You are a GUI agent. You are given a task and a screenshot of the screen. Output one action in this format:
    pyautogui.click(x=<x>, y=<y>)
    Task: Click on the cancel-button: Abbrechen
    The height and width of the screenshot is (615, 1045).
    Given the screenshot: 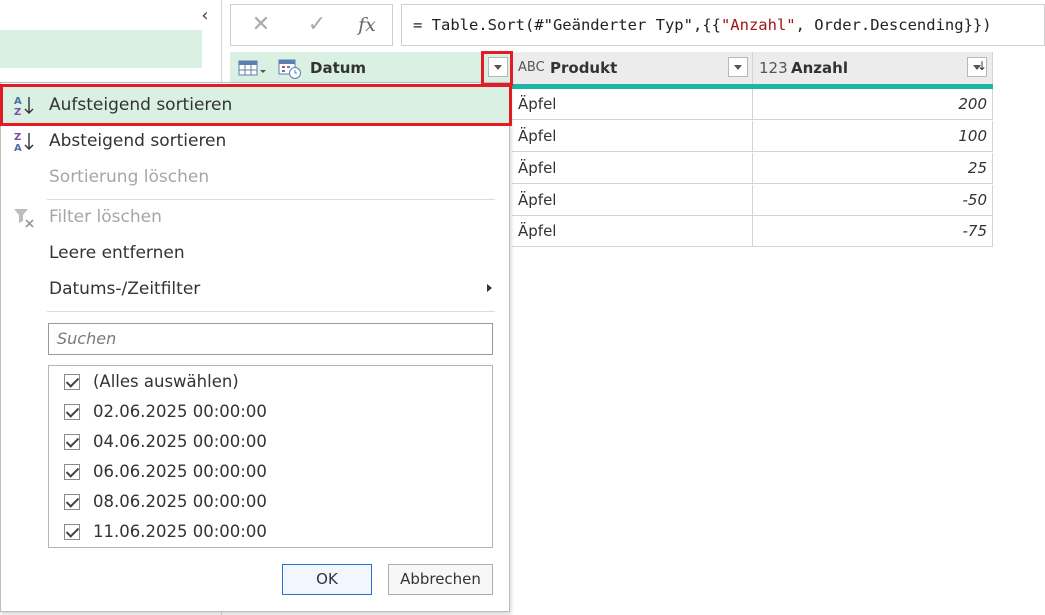 What is the action you would take?
    pyautogui.click(x=440, y=579)
    